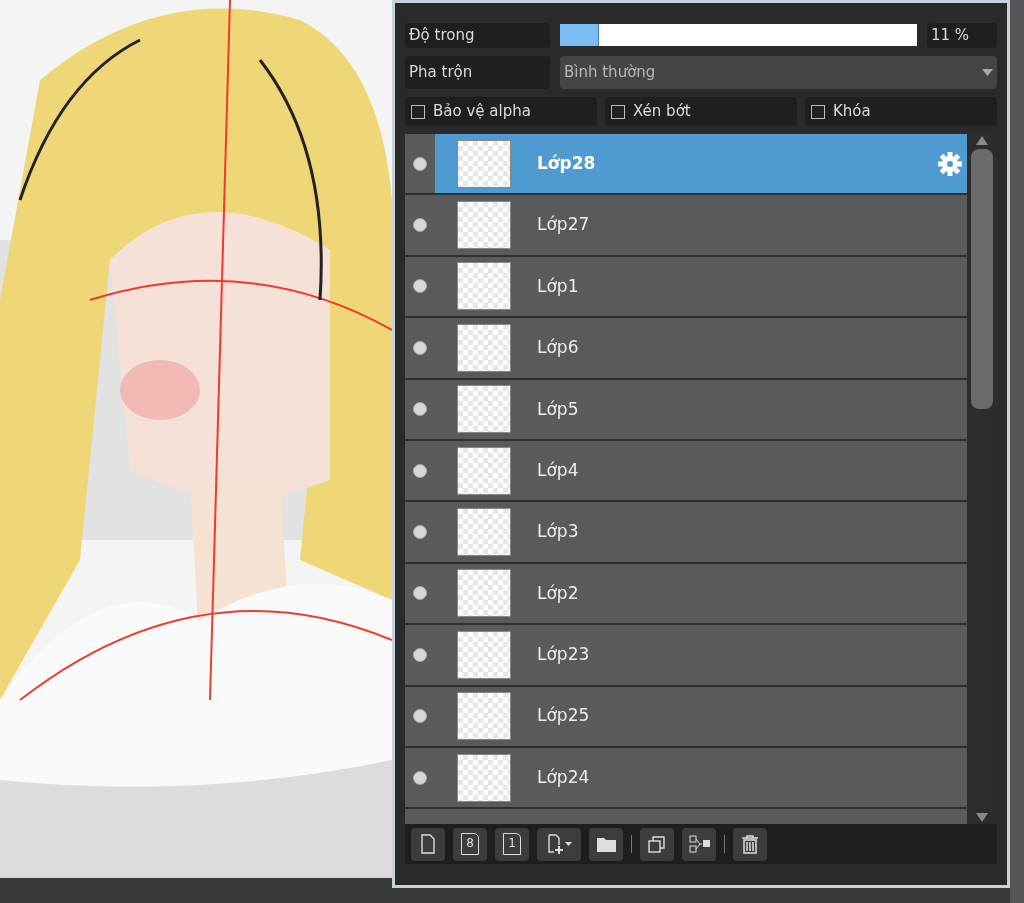 The width and height of the screenshot is (1024, 903). I want to click on blend-label: Pha trộn, so click(477, 72).